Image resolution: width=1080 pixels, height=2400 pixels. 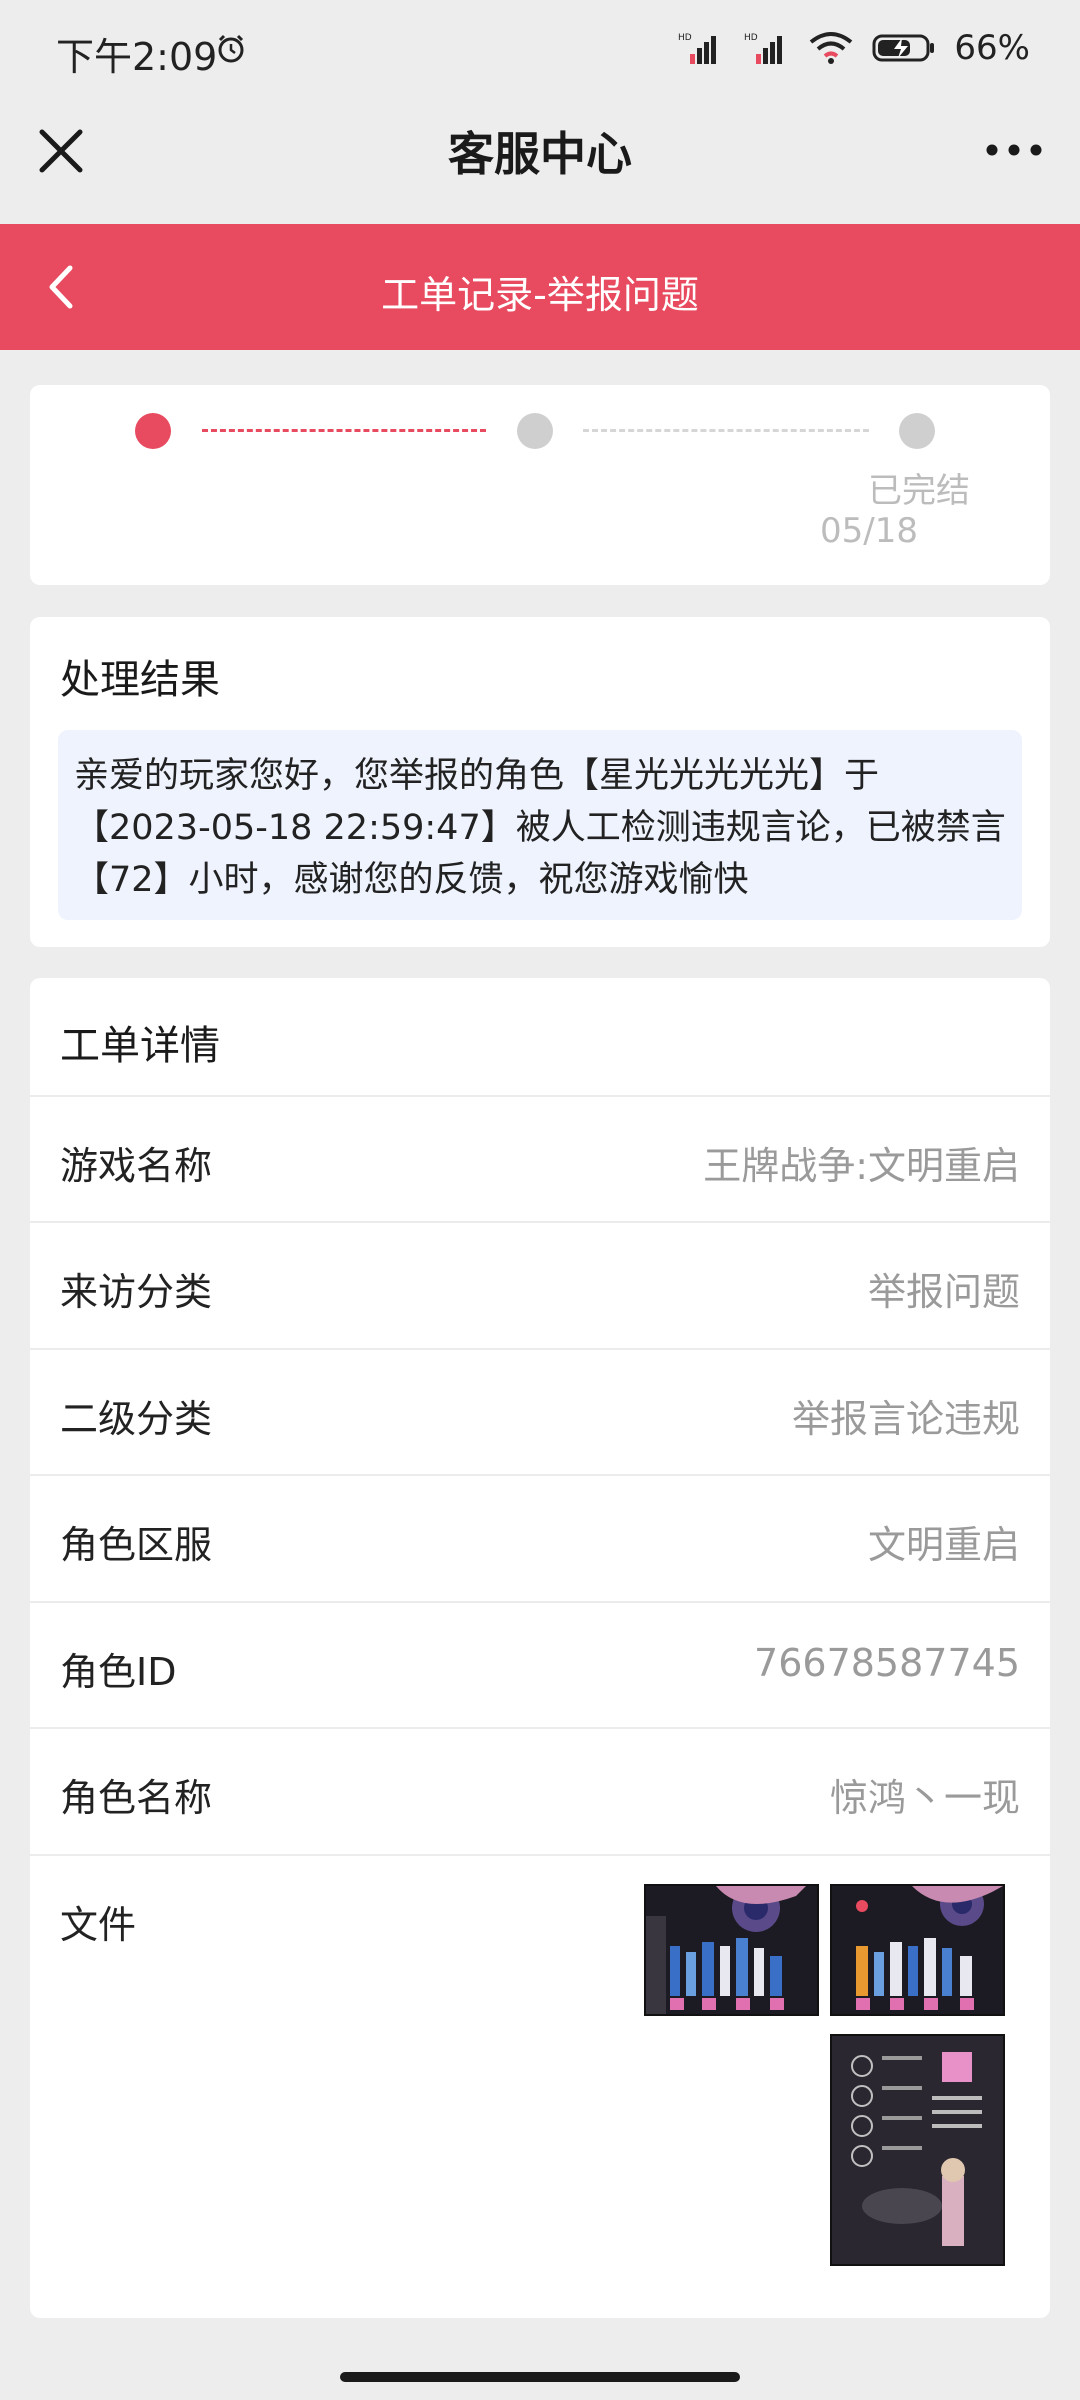 I want to click on alarm-icon, so click(x=231, y=48).